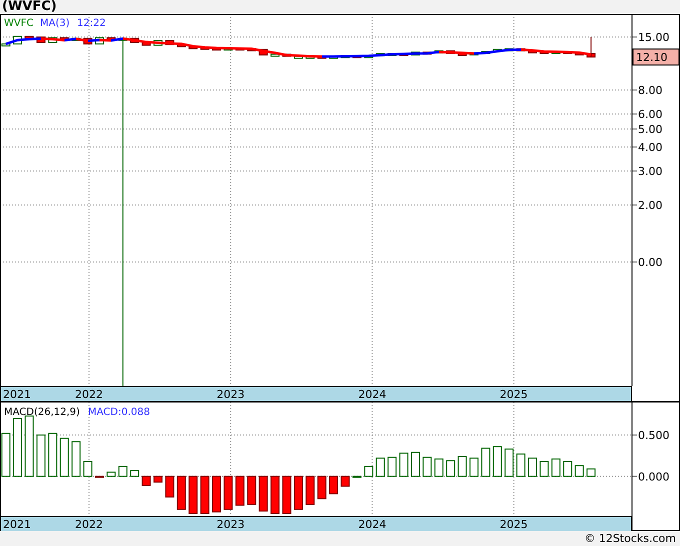 Image resolution: width=680 pixels, height=546 pixels. I want to click on price-scale-label: 15.00, so click(654, 37).